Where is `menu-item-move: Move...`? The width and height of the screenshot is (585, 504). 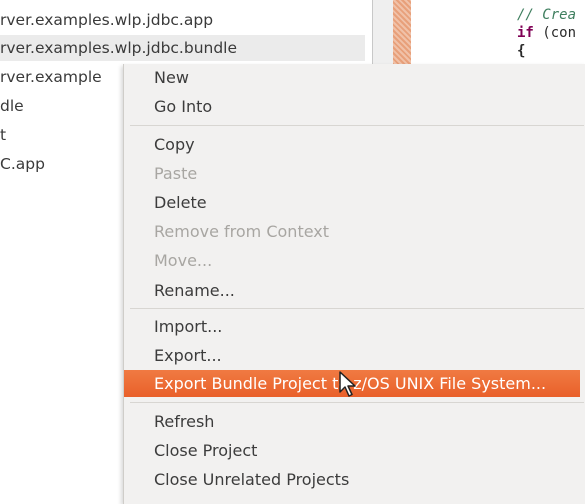 menu-item-move: Move... is located at coordinates (354, 260).